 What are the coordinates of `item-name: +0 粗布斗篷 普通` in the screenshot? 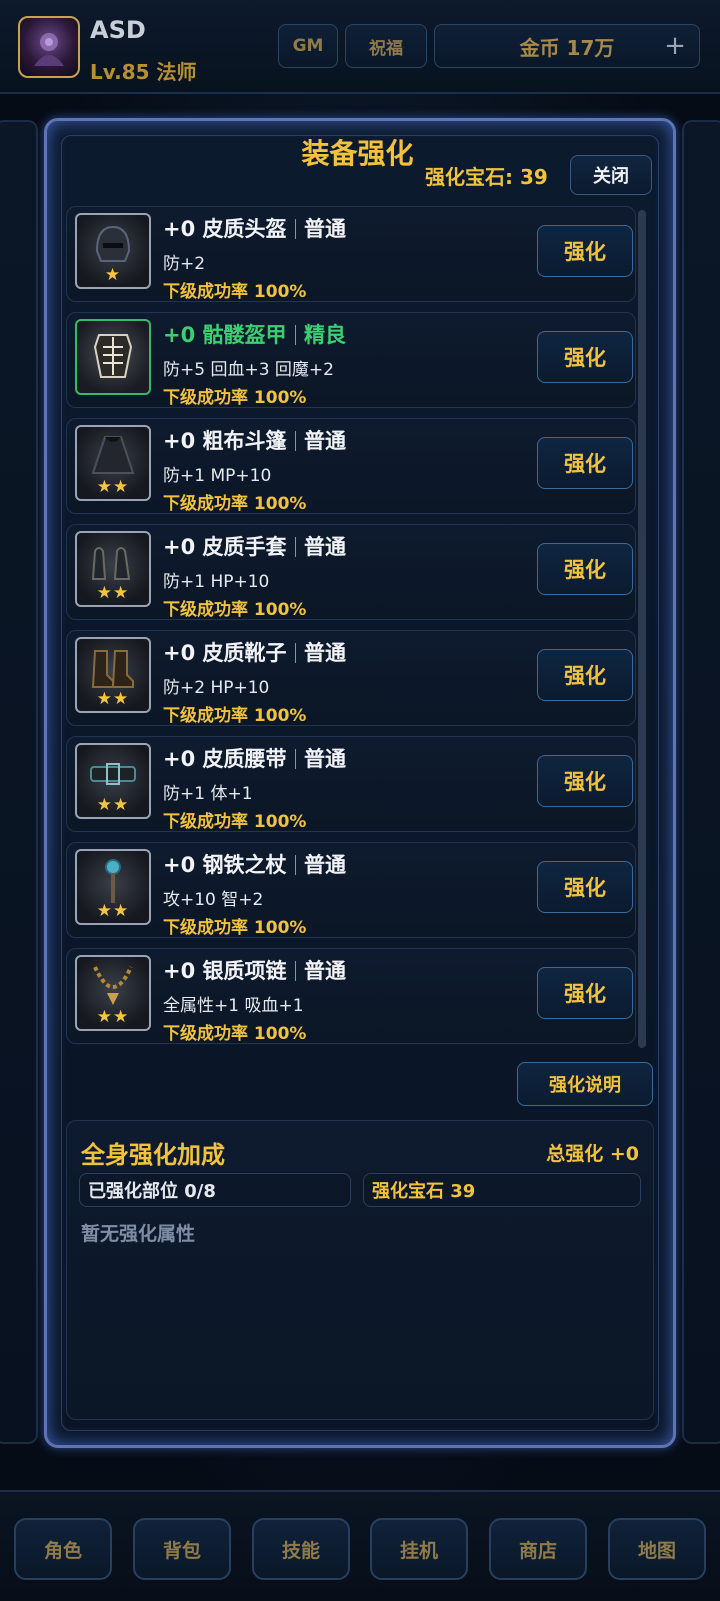 It's located at (255, 441).